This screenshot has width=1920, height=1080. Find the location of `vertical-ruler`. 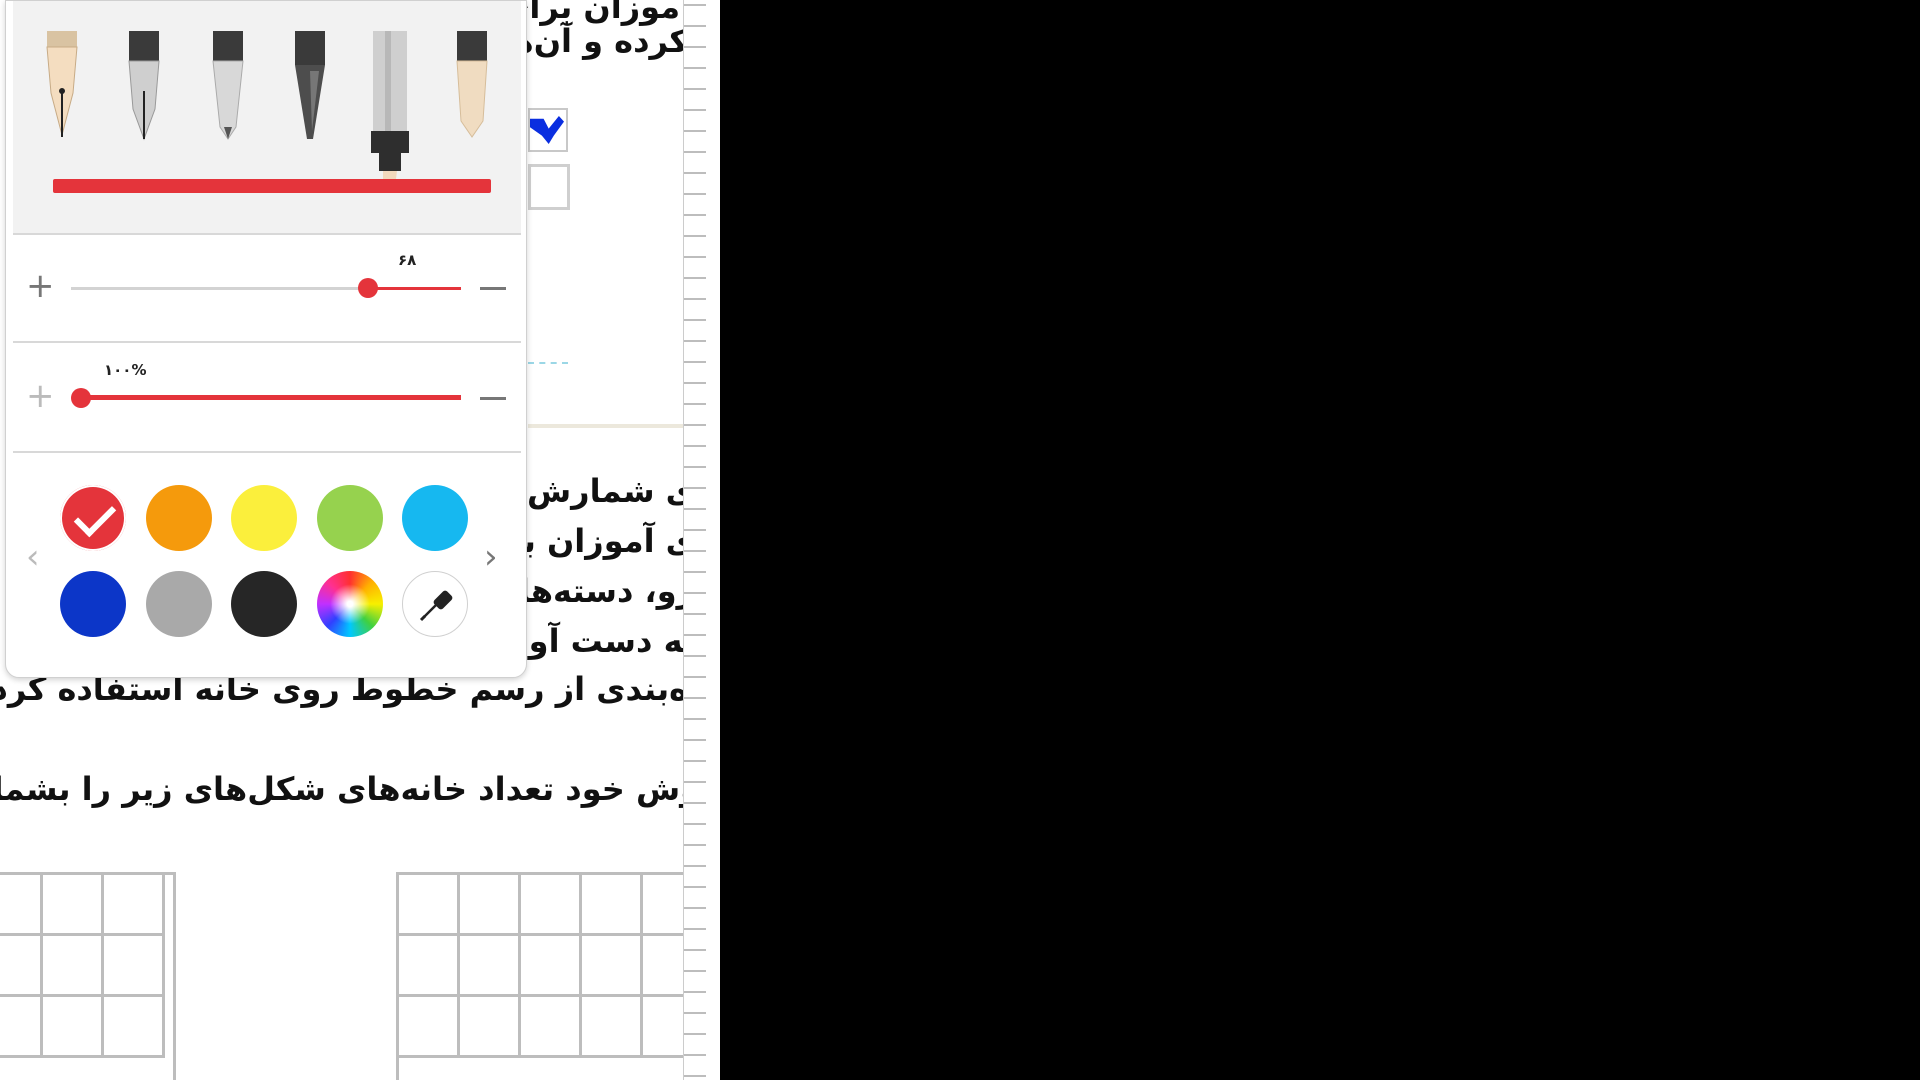

vertical-ruler is located at coordinates (701, 540).